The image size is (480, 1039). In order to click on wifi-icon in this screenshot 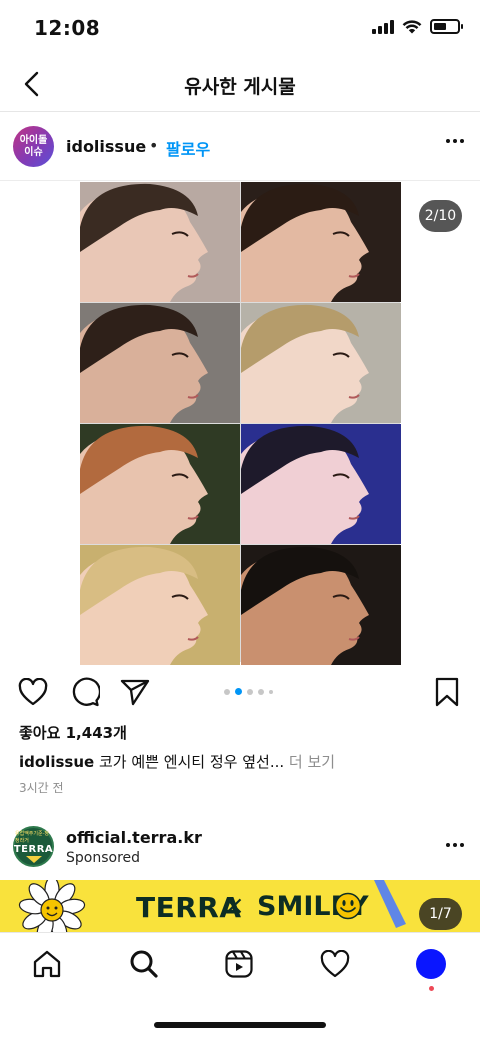, I will do `click(412, 27)`.